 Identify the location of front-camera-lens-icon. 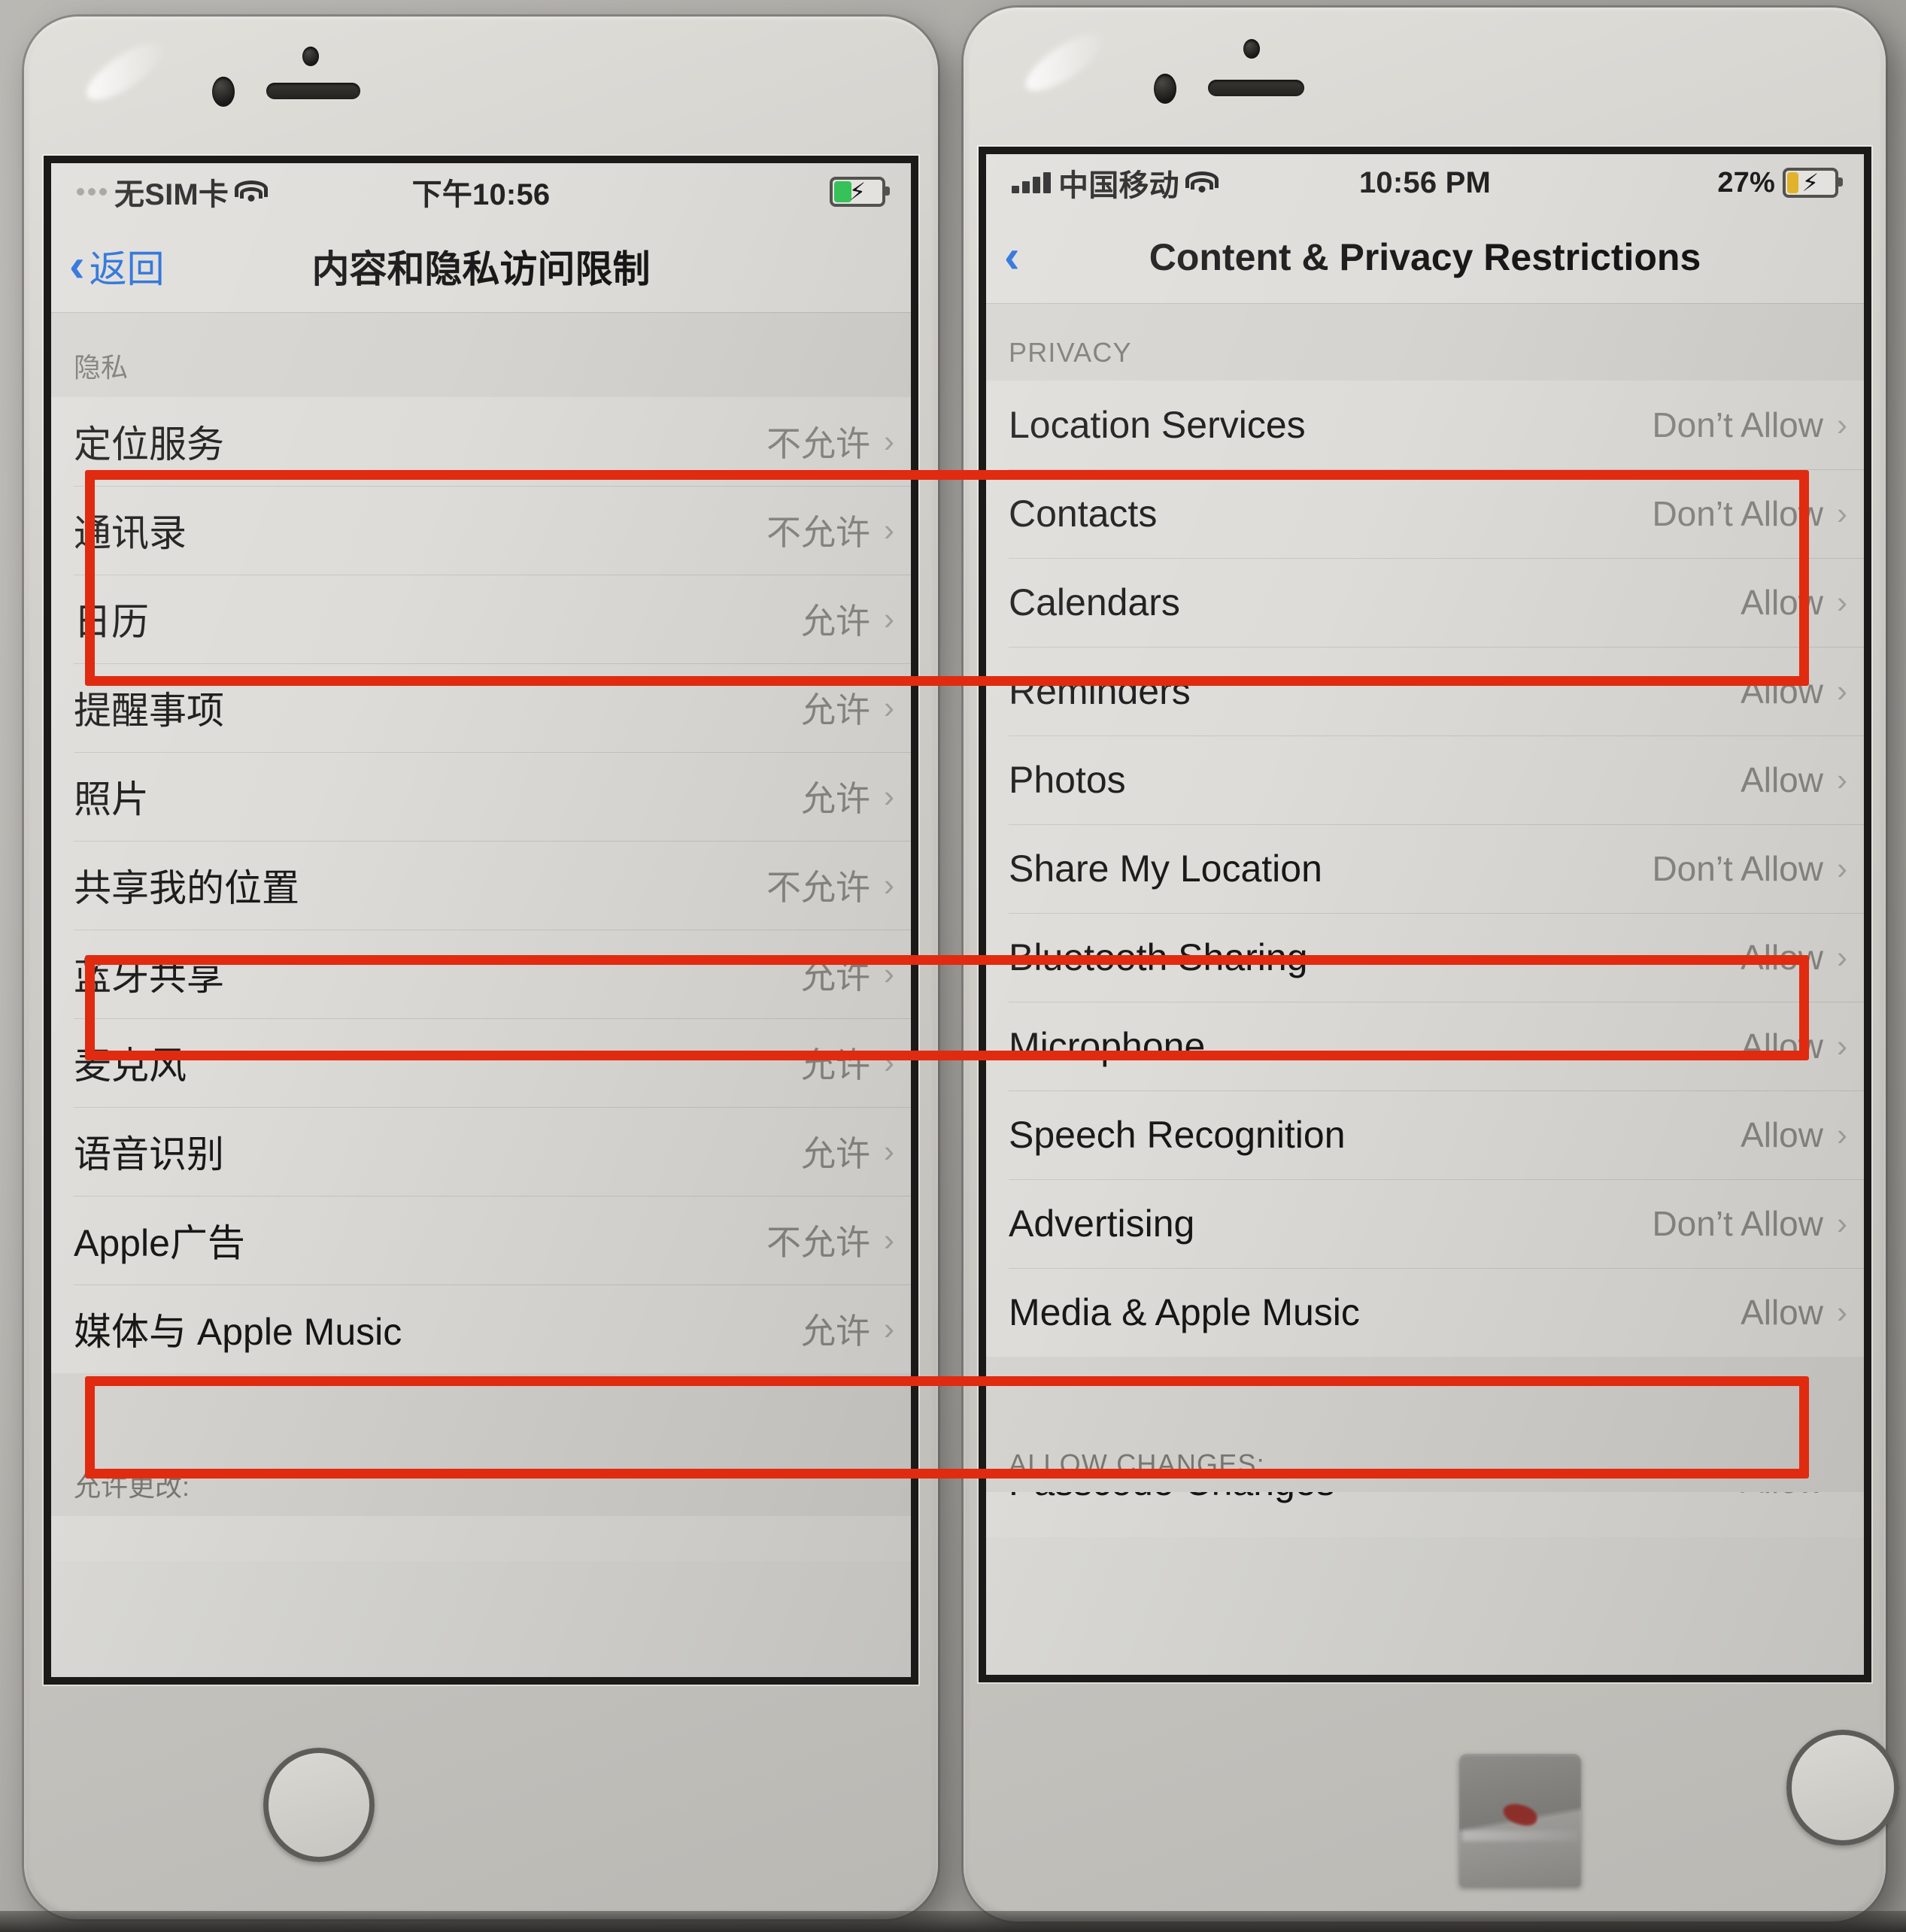
(1165, 89).